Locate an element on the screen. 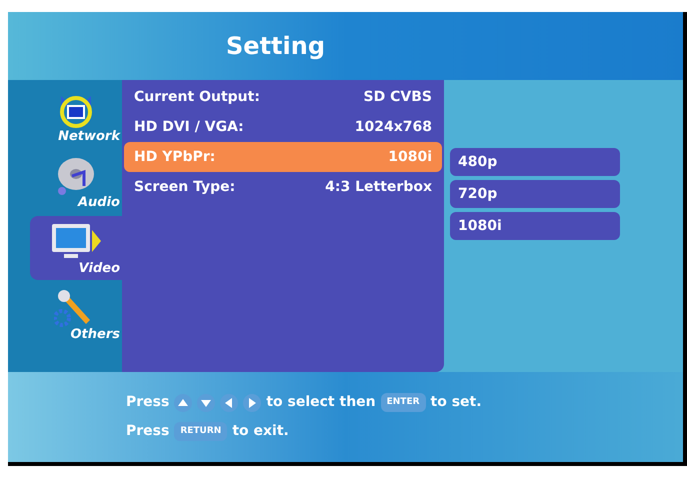 This screenshot has width=687, height=477. option-item: 1080i is located at coordinates (535, 226).